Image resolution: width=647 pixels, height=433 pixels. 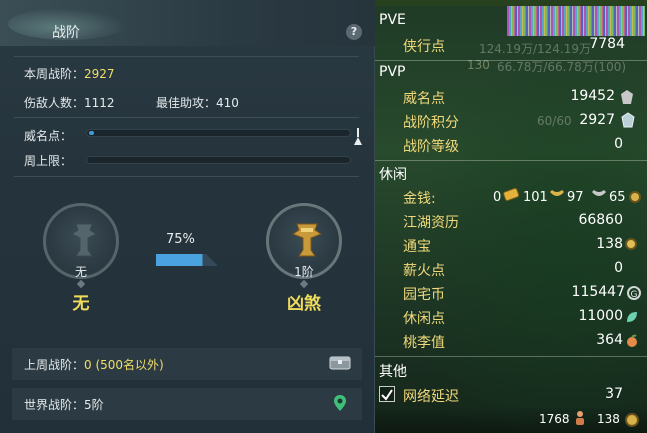 What do you see at coordinates (617, 197) in the screenshot?
I see `money-coin-value: 65` at bounding box center [617, 197].